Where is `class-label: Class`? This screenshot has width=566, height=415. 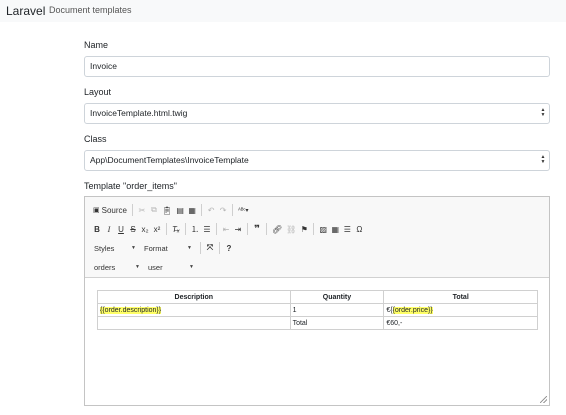
class-label: Class is located at coordinates (95, 139).